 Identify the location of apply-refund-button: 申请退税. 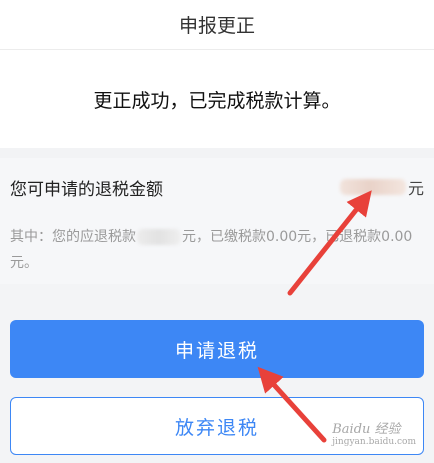
(217, 349).